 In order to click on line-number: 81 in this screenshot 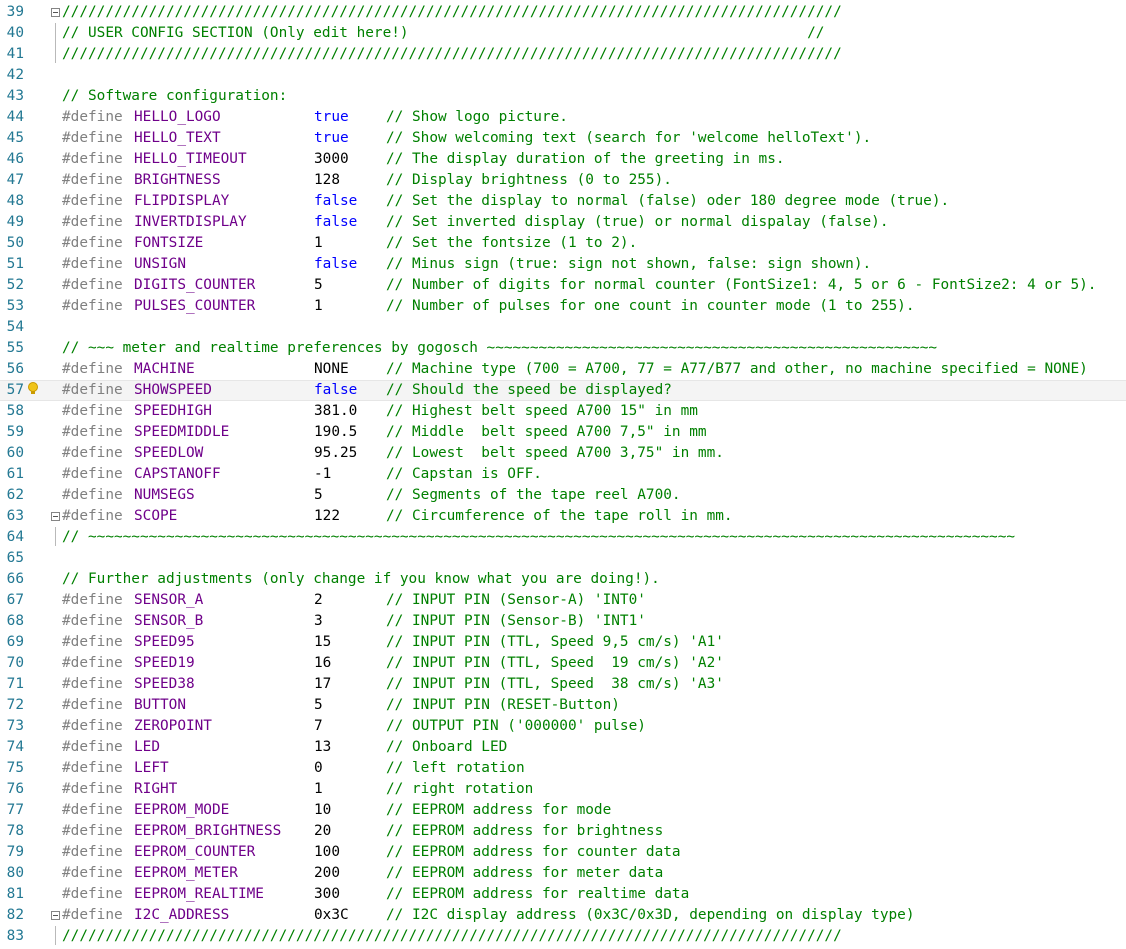, I will do `click(15, 894)`.